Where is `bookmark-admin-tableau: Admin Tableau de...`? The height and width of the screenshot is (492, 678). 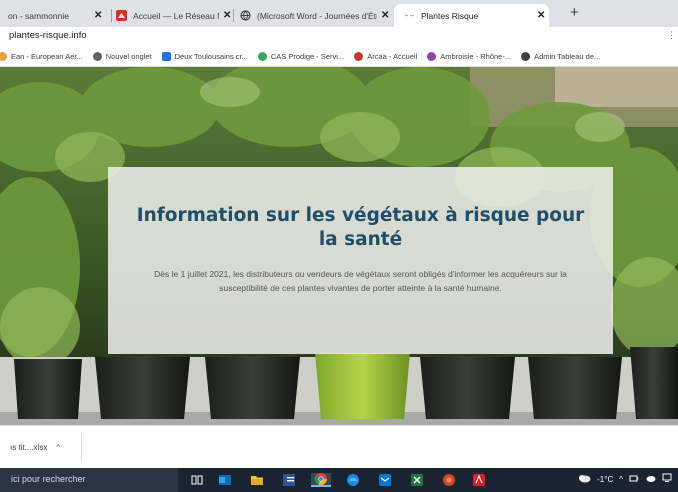
bookmark-admin-tableau: Admin Tableau de... is located at coordinates (560, 56).